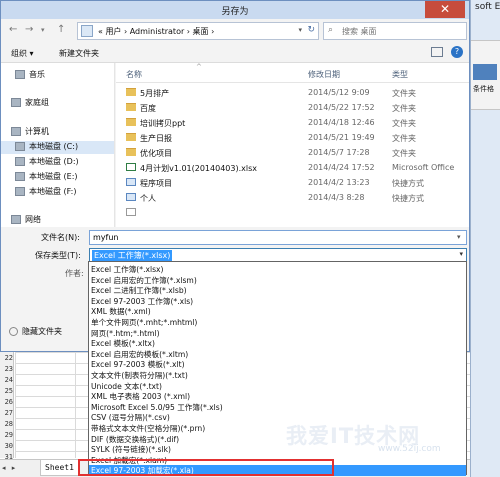 Image resolution: width=500 pixels, height=477 pixels. What do you see at coordinates (336, 197) in the screenshot?
I see `file-date: 2014/4/3 8:28` at bounding box center [336, 197].